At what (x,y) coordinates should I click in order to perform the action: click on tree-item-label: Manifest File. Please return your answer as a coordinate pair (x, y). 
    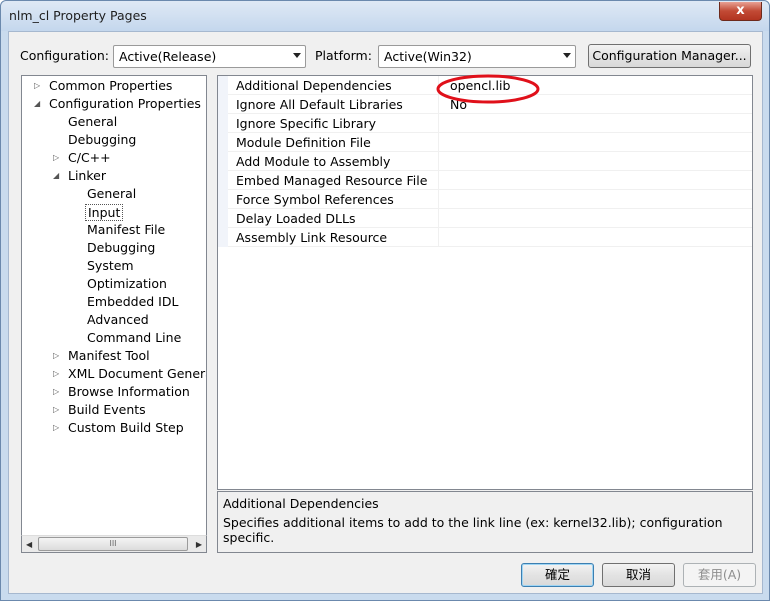
    Looking at the image, I should click on (126, 229).